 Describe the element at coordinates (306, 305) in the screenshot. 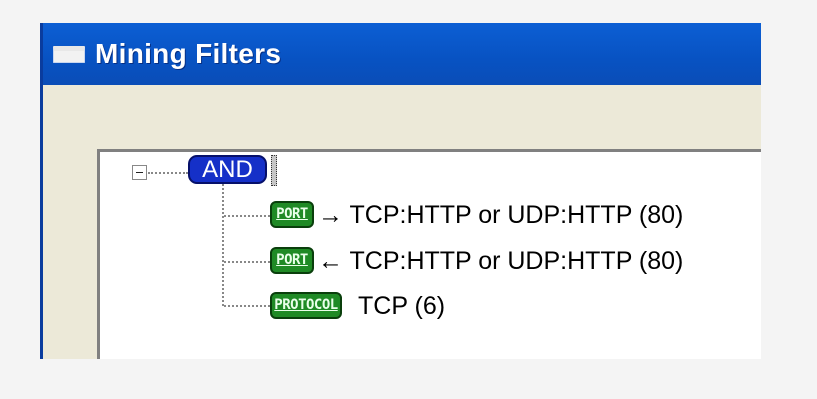

I see `protocol-filter-badge: PROTOCOL` at that location.